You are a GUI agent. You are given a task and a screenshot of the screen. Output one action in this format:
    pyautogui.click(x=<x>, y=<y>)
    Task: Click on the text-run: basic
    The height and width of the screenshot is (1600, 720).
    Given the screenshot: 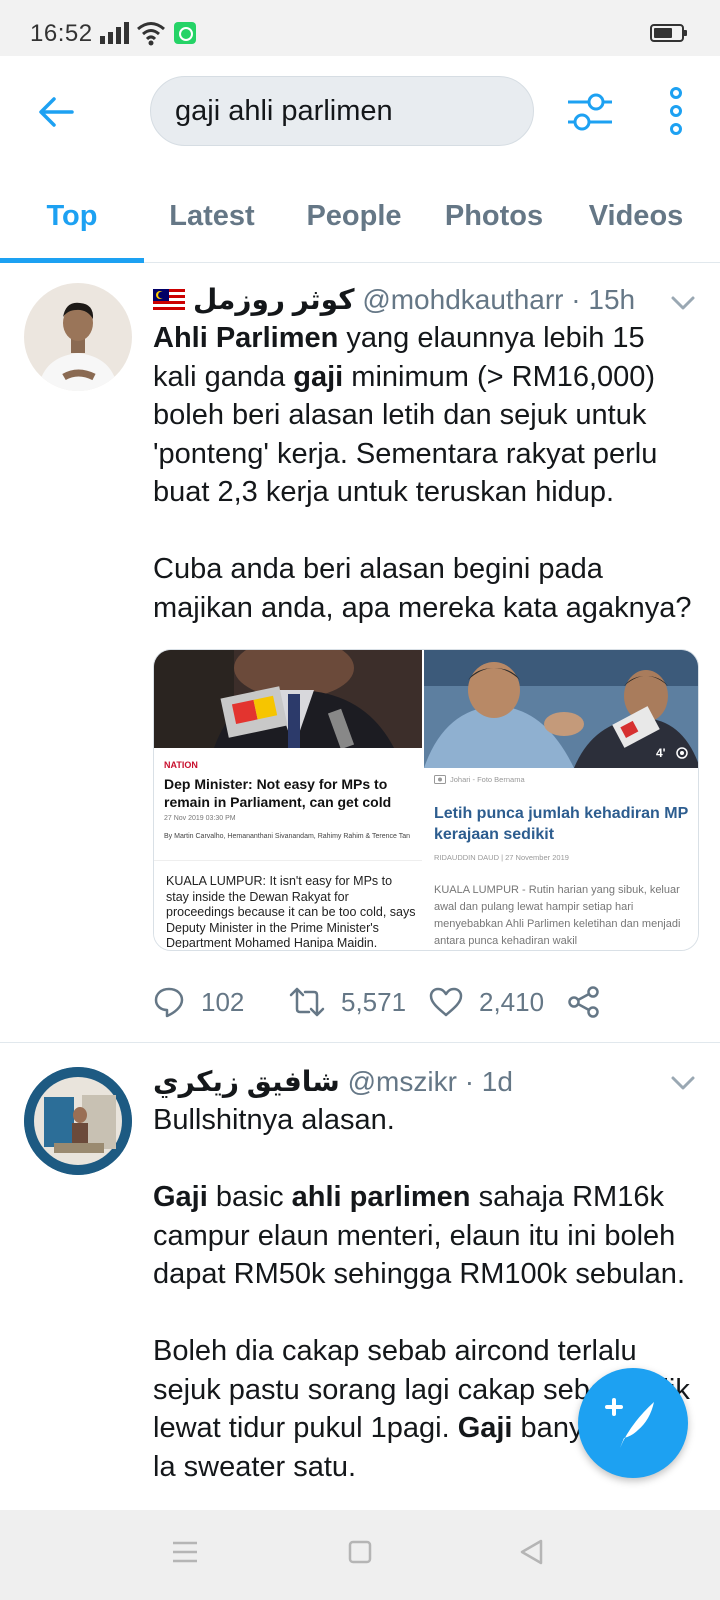 What is the action you would take?
    pyautogui.click(x=249, y=1197)
    